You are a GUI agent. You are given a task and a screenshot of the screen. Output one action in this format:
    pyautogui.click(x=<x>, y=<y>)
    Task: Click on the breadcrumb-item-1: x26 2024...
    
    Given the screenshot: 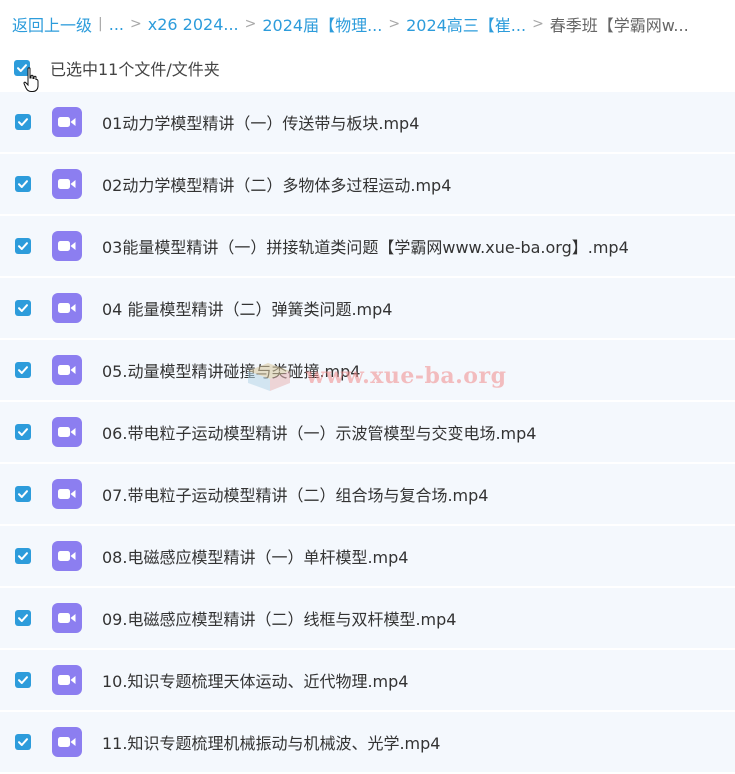 What is the action you would take?
    pyautogui.click(x=193, y=24)
    